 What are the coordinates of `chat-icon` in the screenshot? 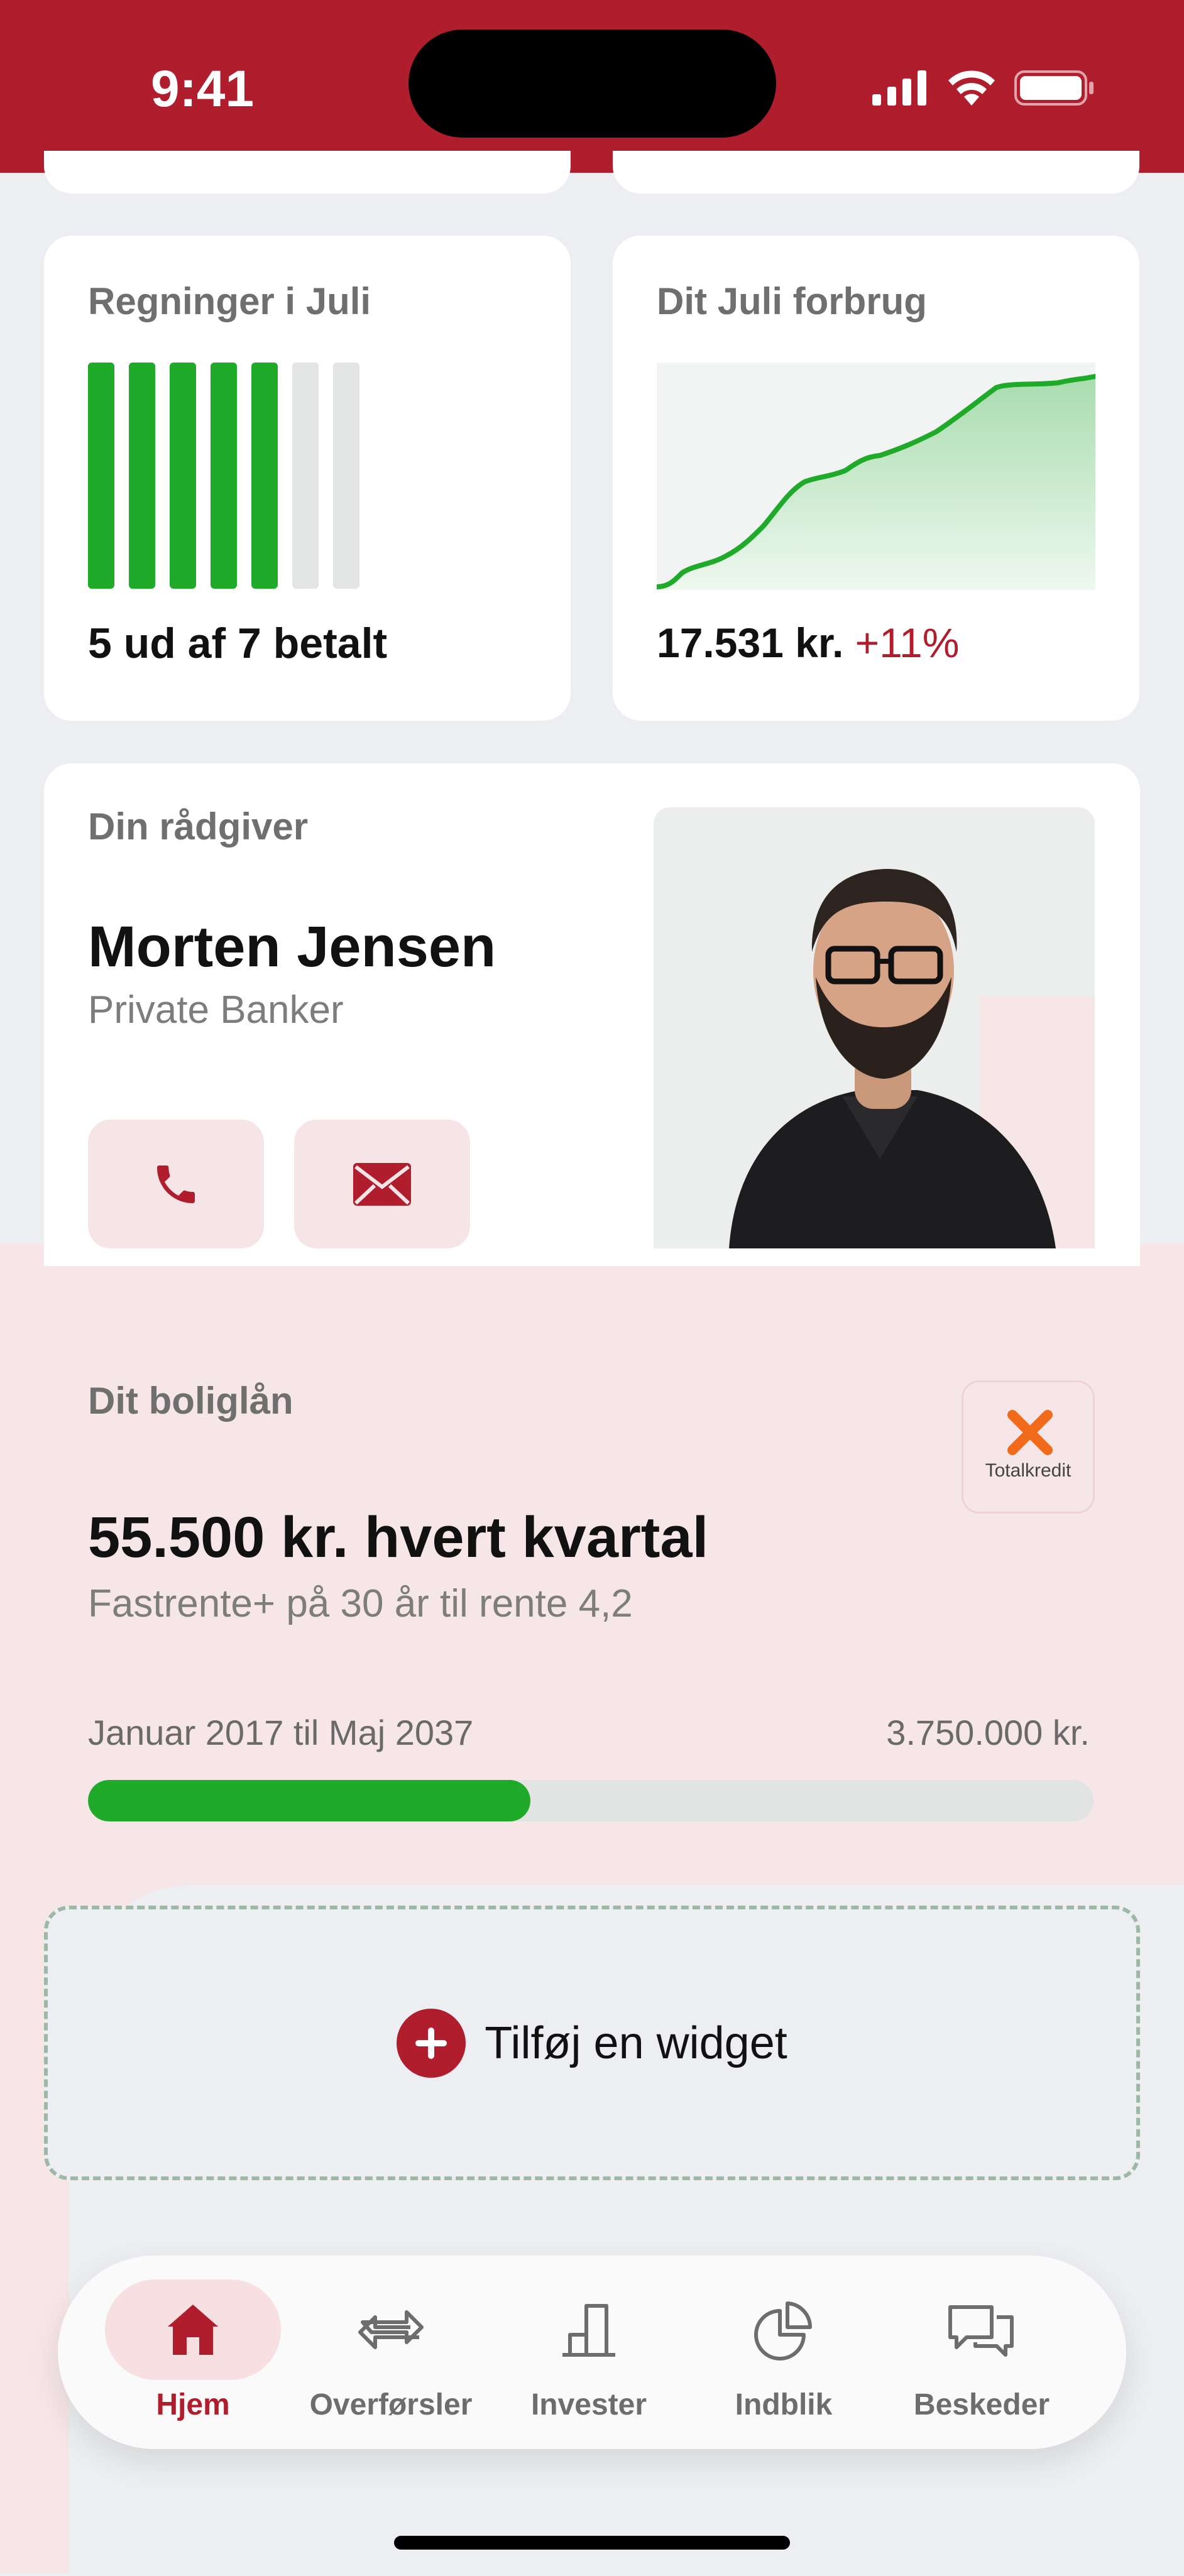 It's located at (981, 2331).